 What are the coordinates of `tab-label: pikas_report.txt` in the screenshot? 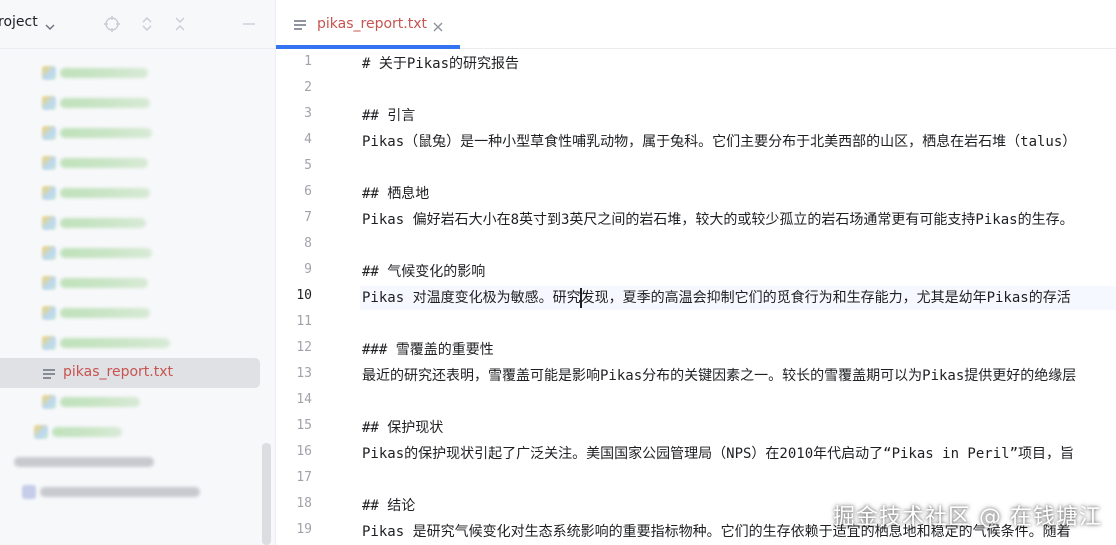 It's located at (372, 24).